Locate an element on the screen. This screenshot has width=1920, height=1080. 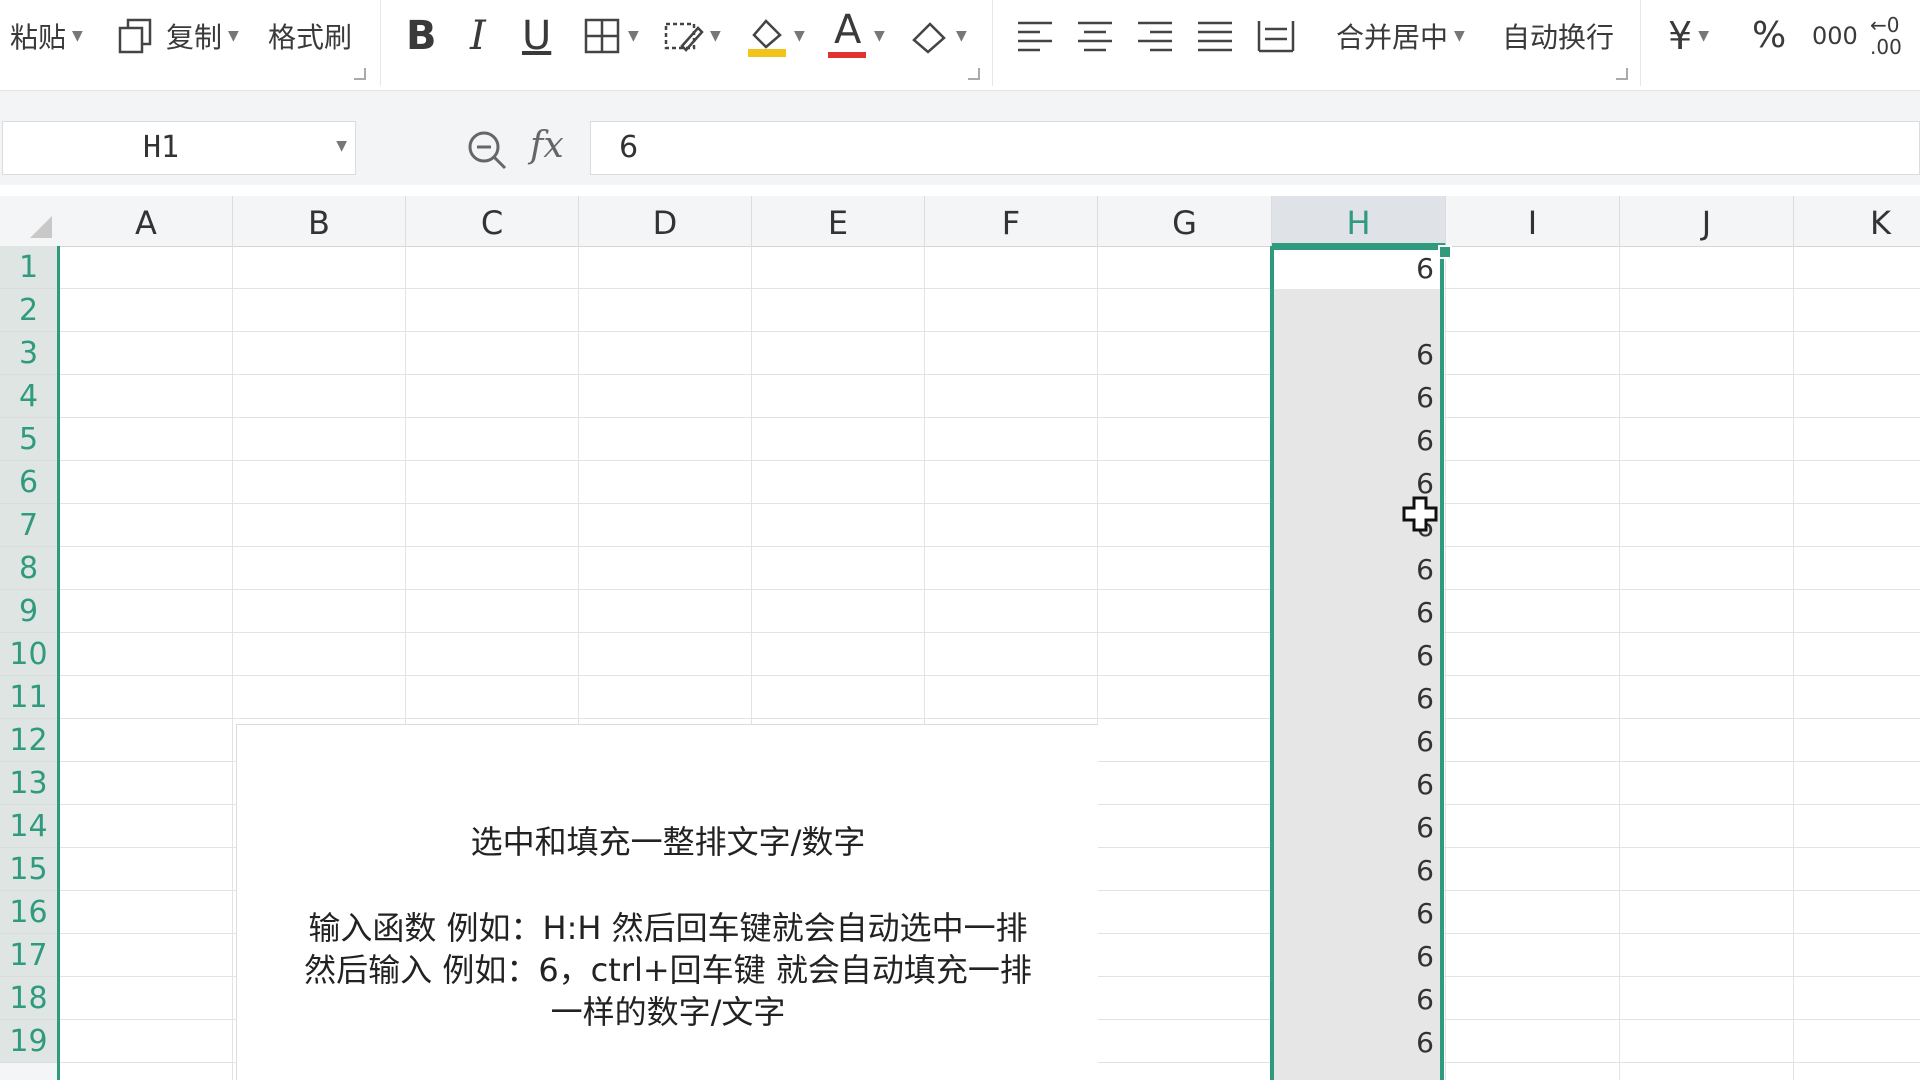
cell-h8: 6 is located at coordinates (1354, 569).